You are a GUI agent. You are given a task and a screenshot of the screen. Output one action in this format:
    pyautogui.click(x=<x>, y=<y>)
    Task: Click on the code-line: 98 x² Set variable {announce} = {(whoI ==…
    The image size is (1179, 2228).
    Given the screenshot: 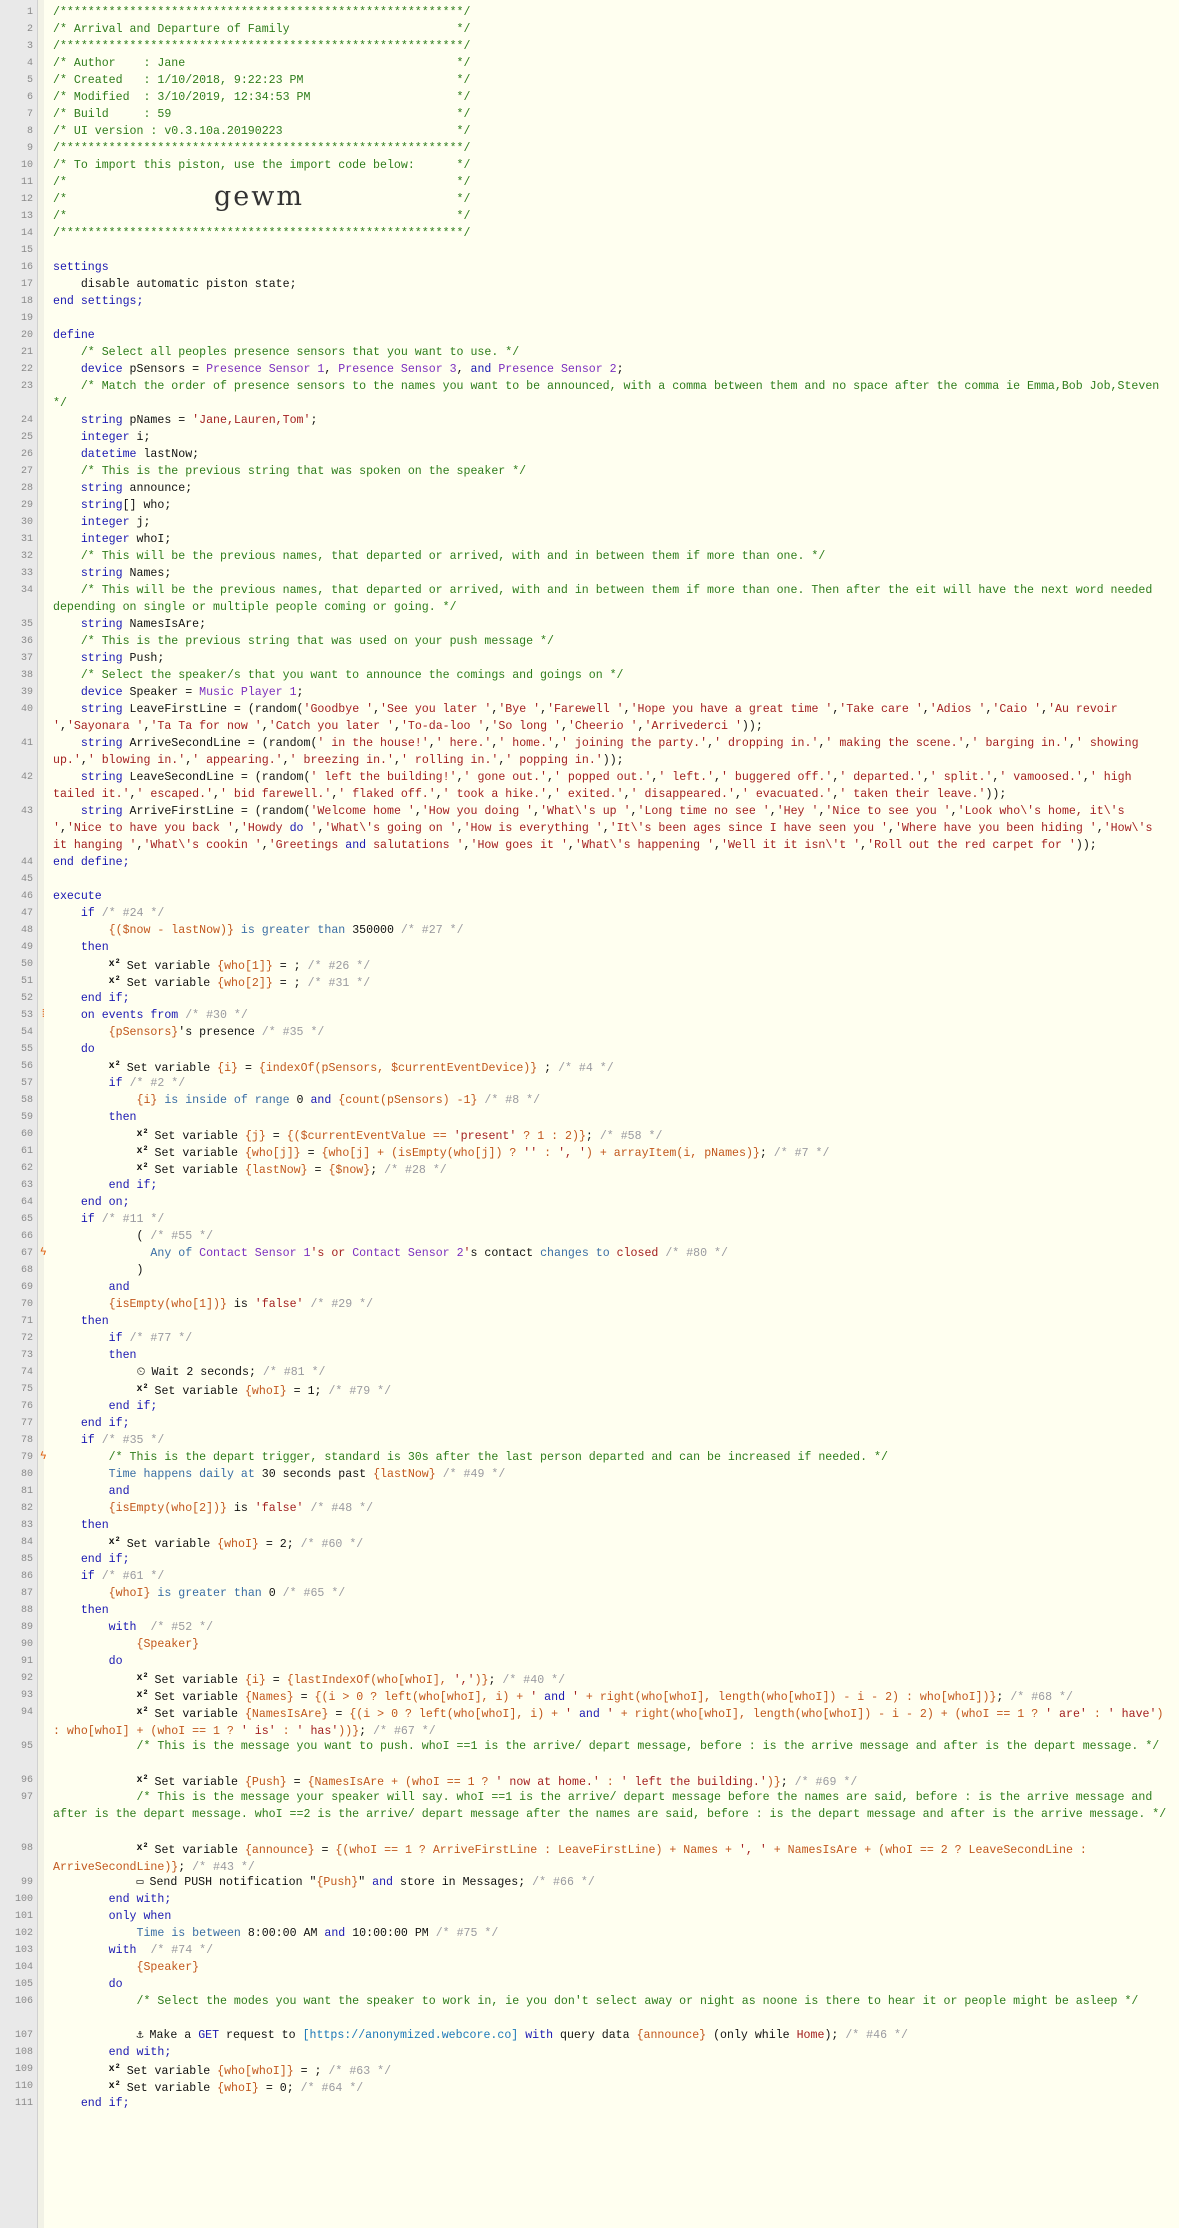 What is the action you would take?
    pyautogui.click(x=589, y=1857)
    